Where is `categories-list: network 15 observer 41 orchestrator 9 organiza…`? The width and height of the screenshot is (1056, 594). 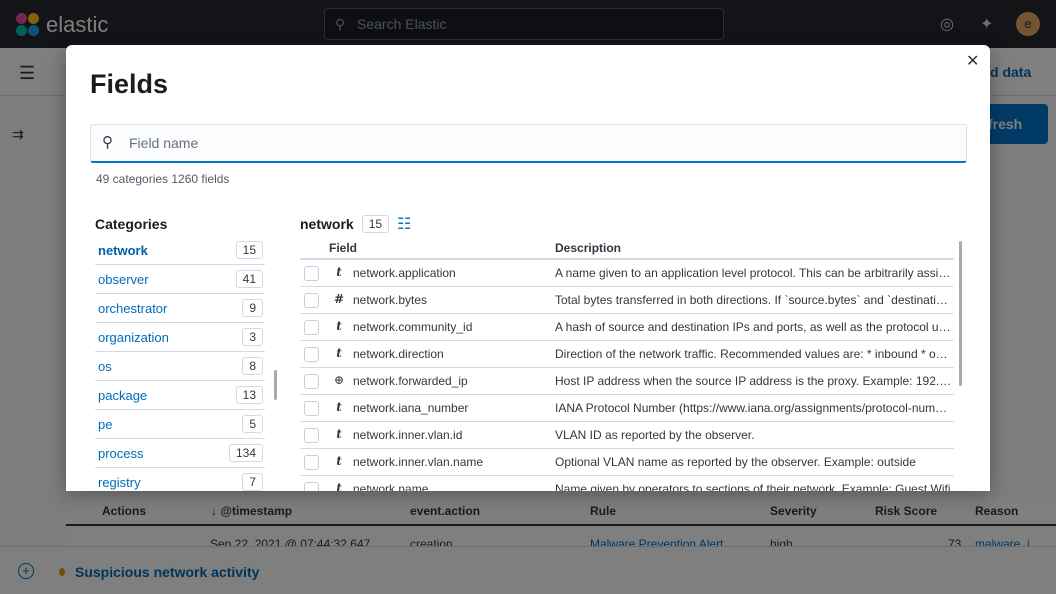
categories-list: network 15 observer 41 orchestrator 9 organiza… is located at coordinates (180, 363).